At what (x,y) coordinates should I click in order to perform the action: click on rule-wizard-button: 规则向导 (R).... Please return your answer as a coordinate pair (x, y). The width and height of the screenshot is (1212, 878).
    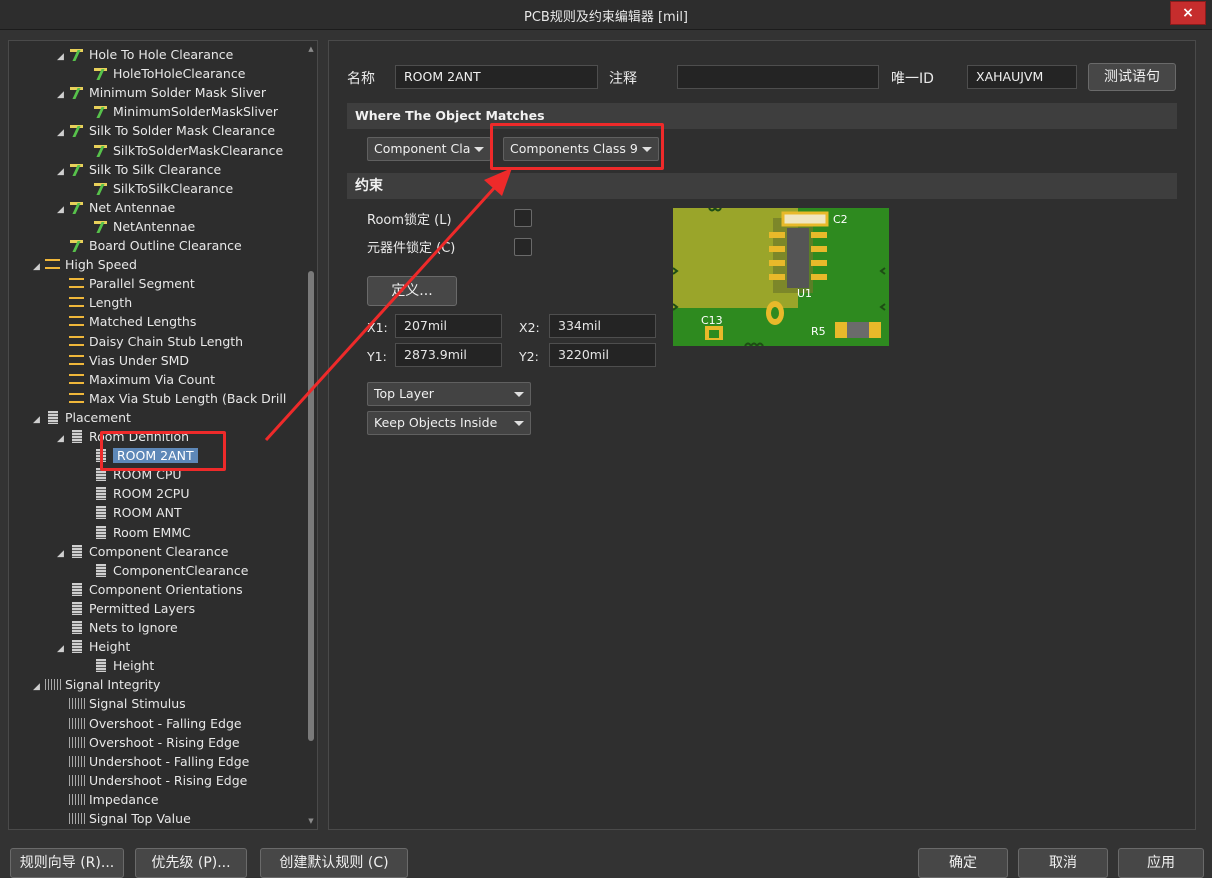
    Looking at the image, I should click on (67, 863).